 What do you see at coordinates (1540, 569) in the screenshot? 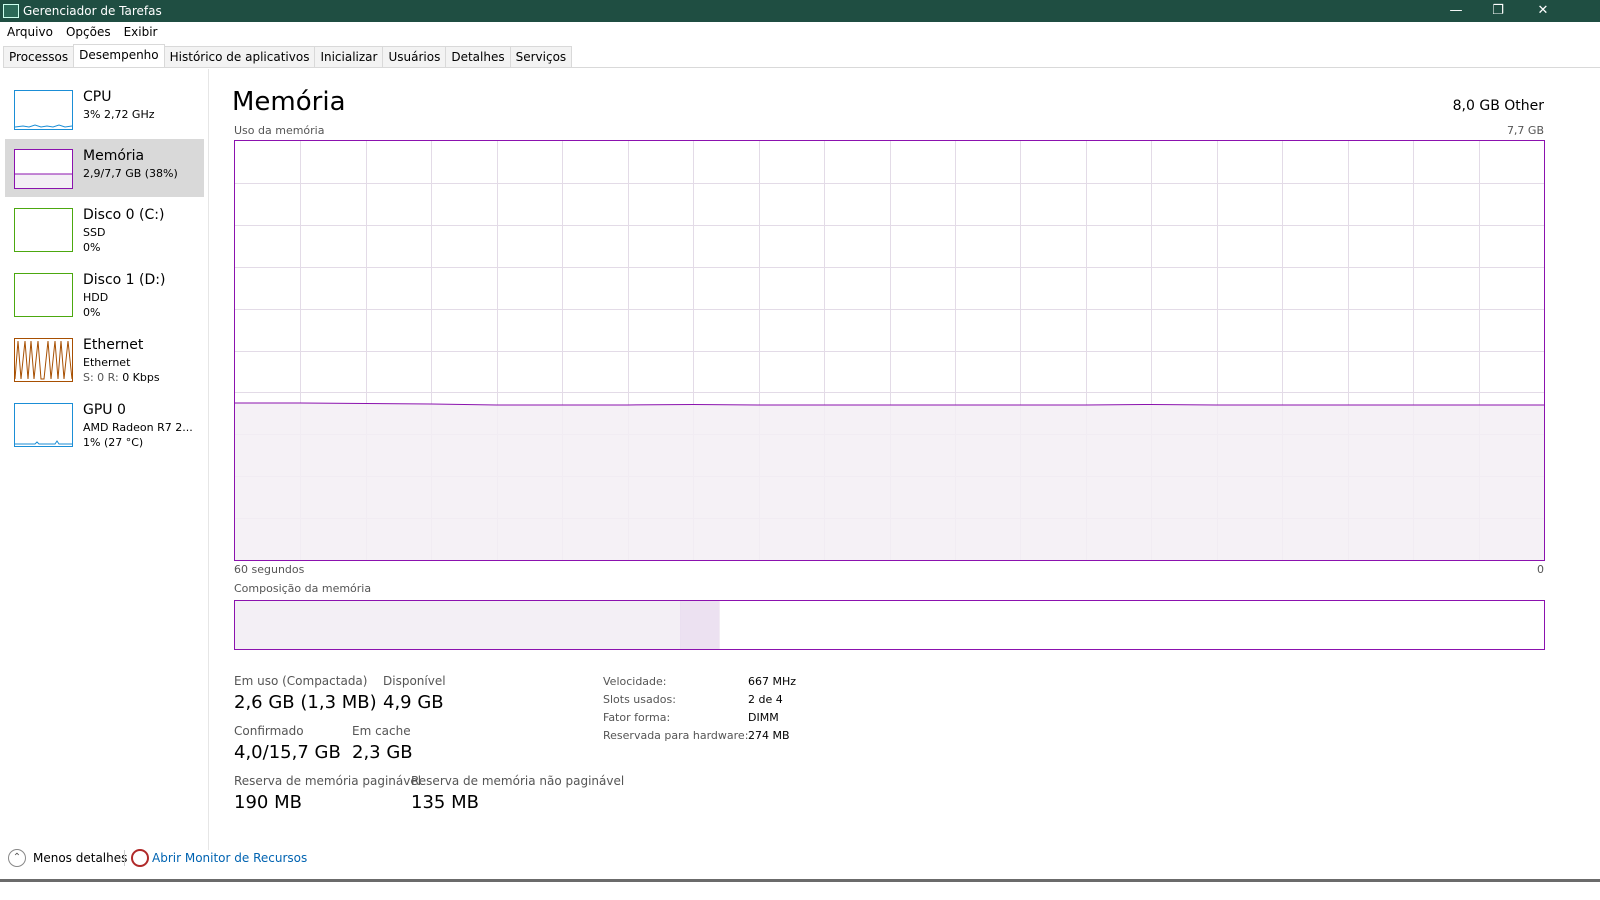
I see `time-axis-right: 0` at bounding box center [1540, 569].